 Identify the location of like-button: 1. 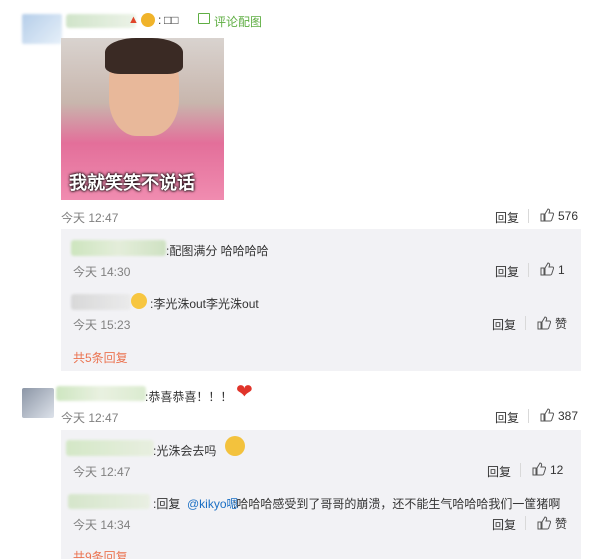
(552, 269).